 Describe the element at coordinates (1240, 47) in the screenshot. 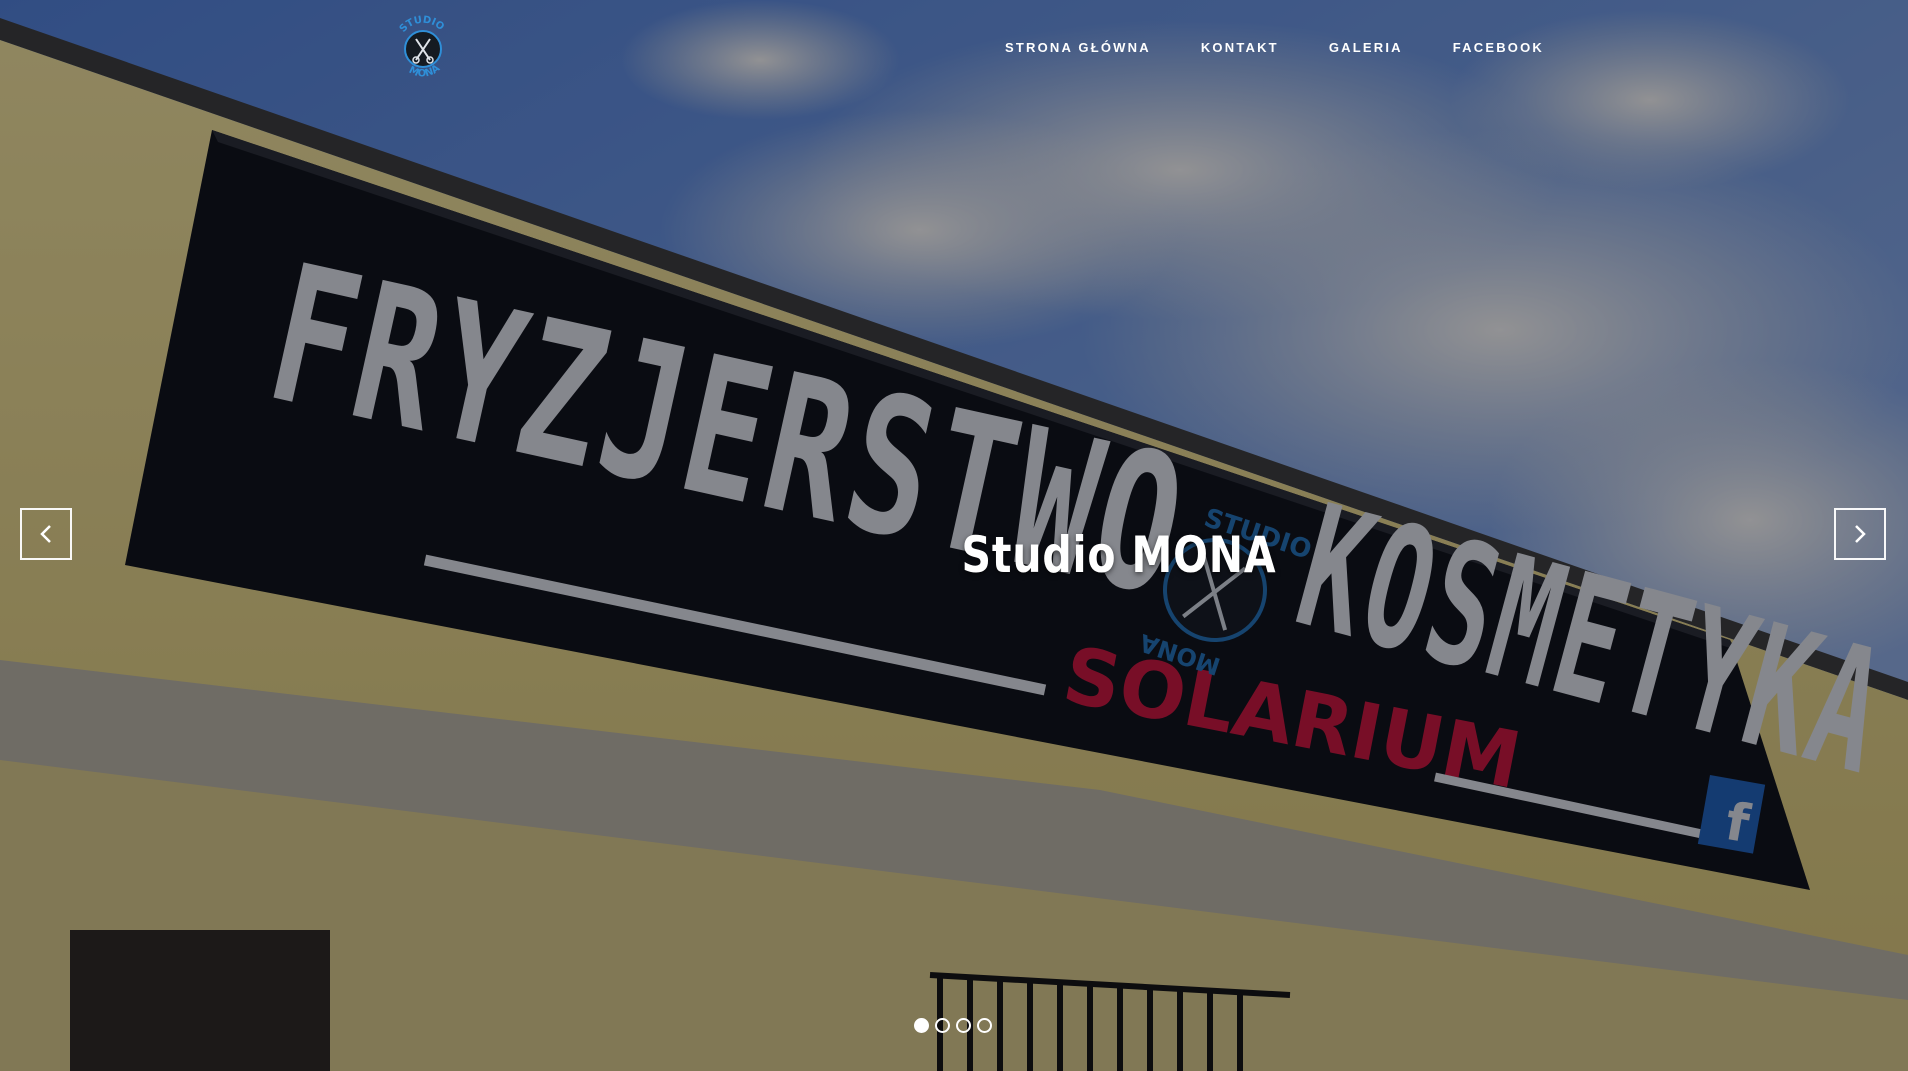

I see `nav-kontakt: KONTAKT` at that location.